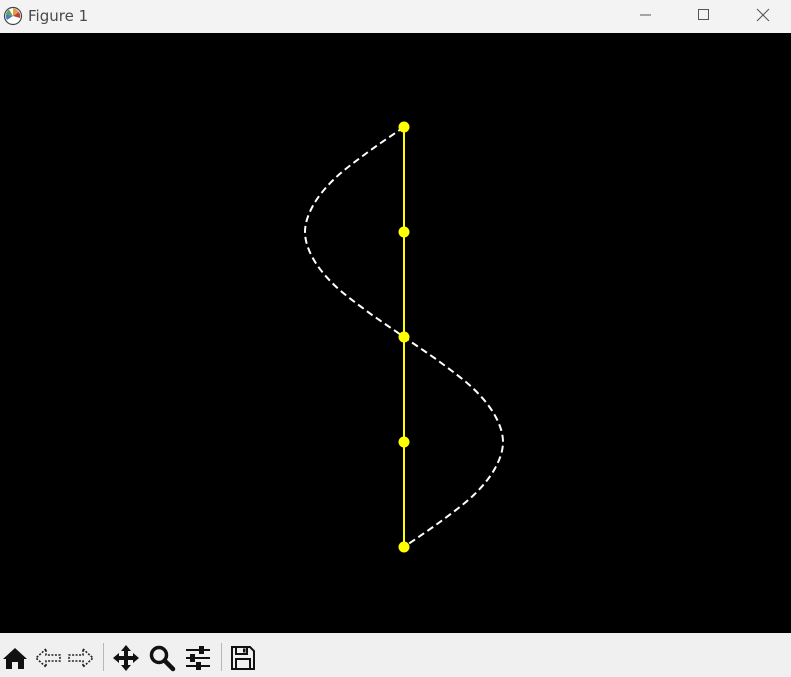 This screenshot has height=677, width=791. I want to click on forward-icon, so click(81, 658).